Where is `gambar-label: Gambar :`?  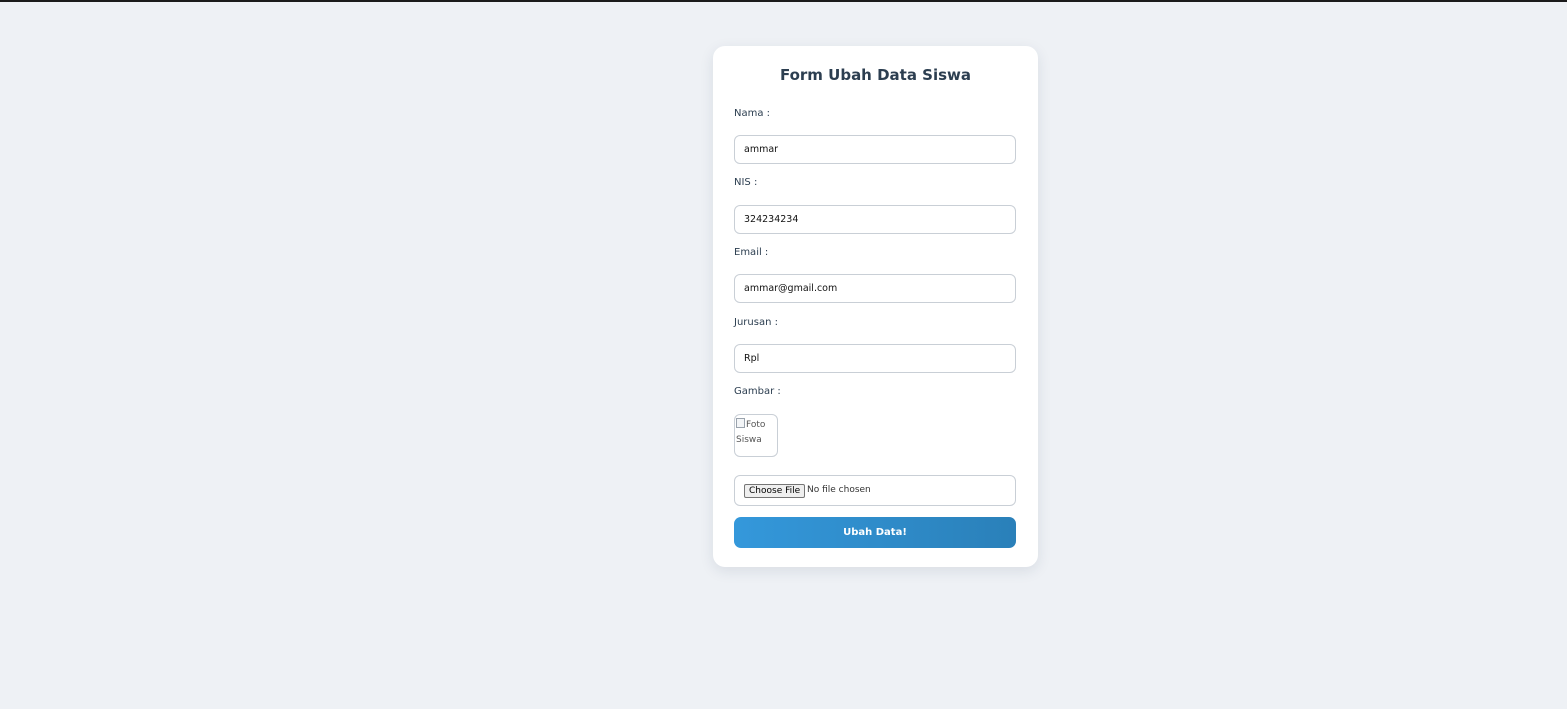 gambar-label: Gambar : is located at coordinates (757, 391).